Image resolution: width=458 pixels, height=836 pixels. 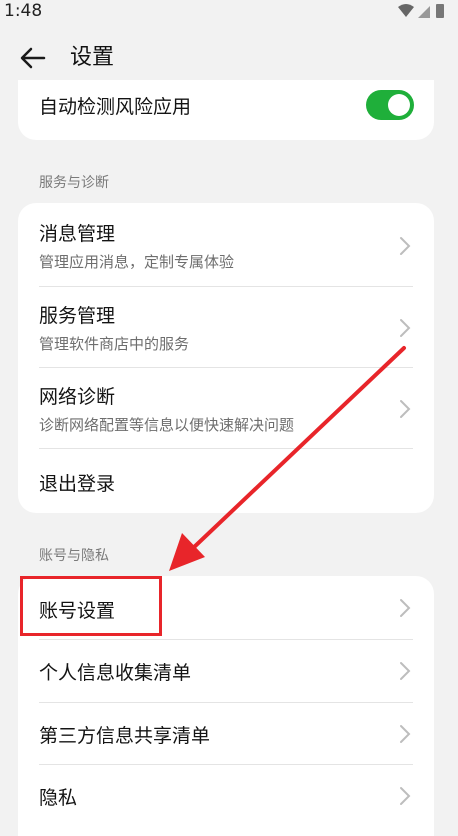 I want to click on auto-detect-risk-toggle, so click(x=390, y=105).